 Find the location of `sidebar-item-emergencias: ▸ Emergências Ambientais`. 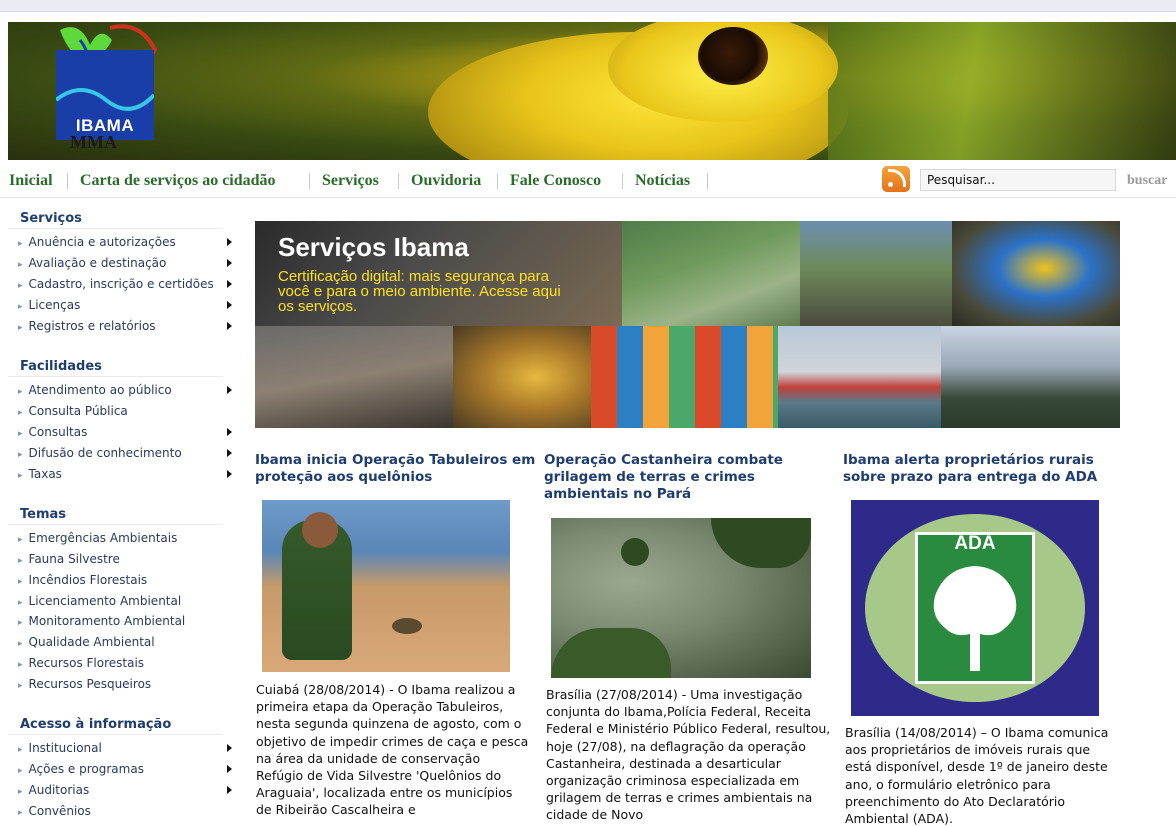

sidebar-item-emergencias: ▸ Emergências Ambientais is located at coordinates (97, 538).